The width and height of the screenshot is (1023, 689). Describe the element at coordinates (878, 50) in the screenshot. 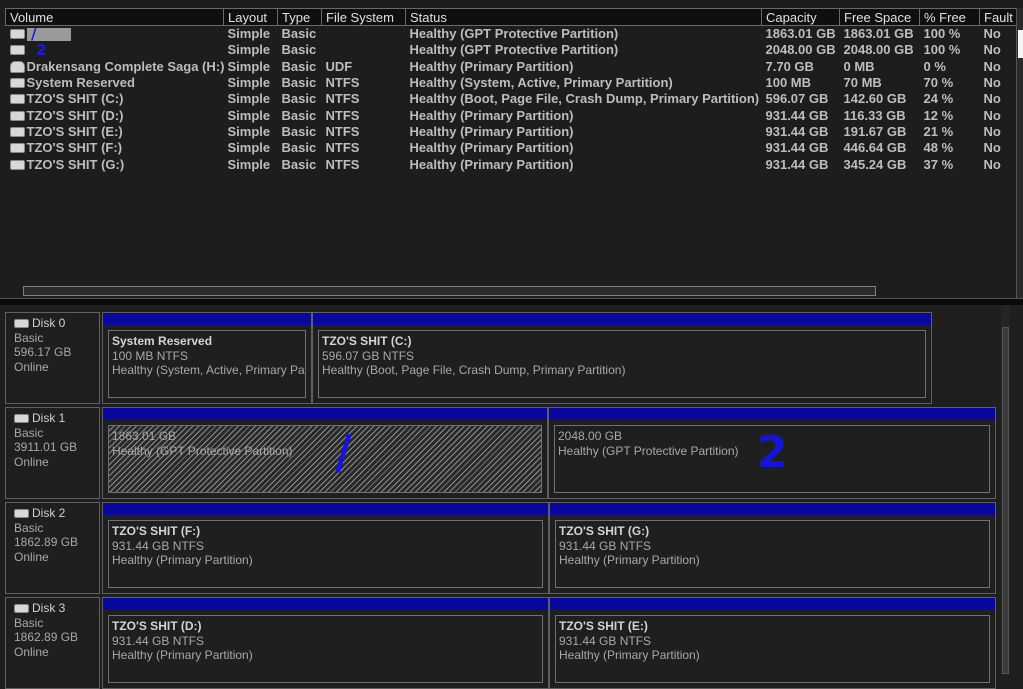

I see `cell-free-space: 2048.00 GB` at that location.